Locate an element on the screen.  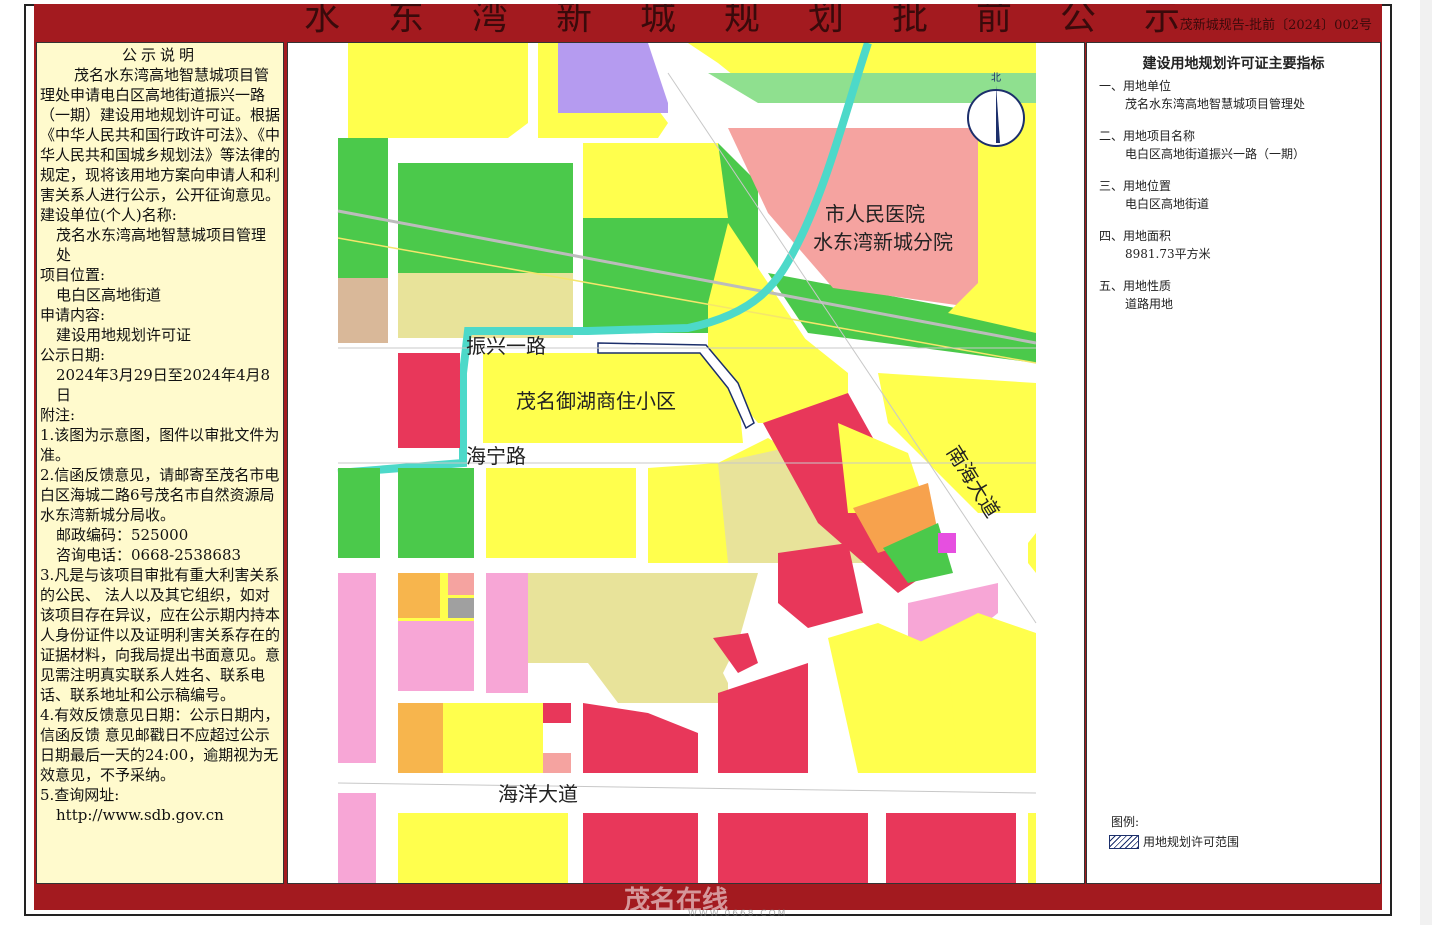
community-label: 茂名御湖商住小区 is located at coordinates (596, 401).